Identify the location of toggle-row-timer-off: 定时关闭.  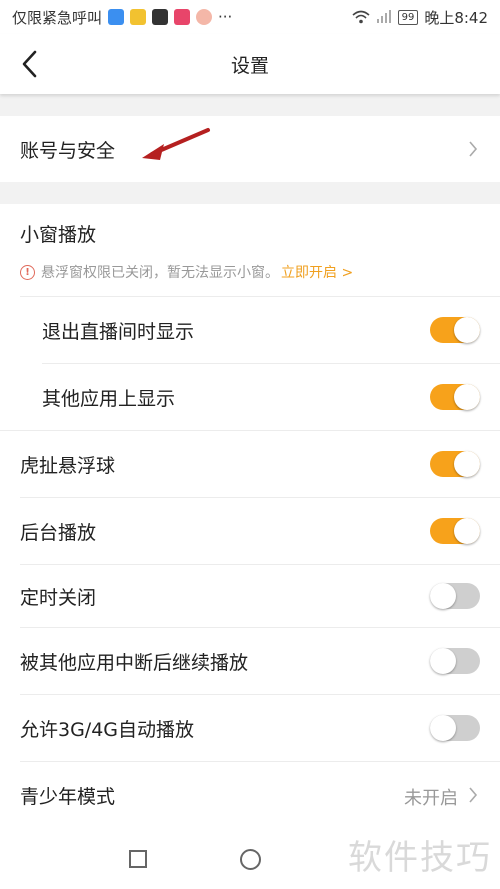
(250, 596).